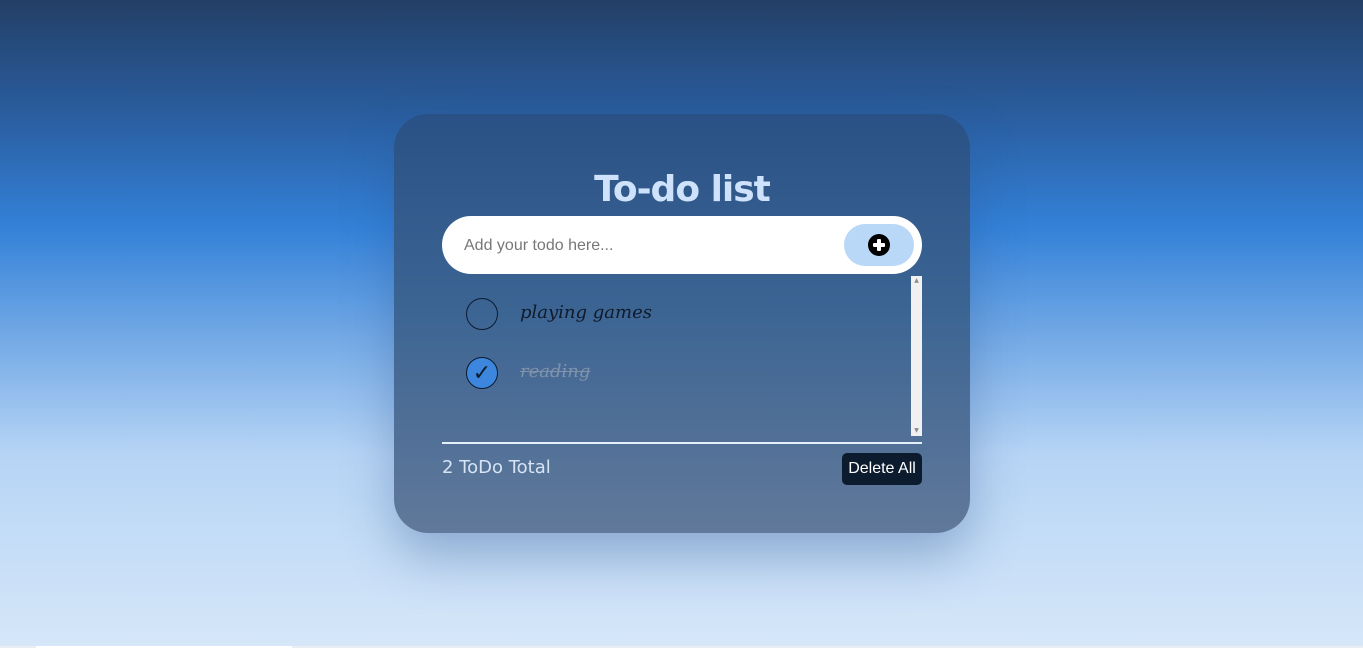  Describe the element at coordinates (676, 375) in the screenshot. I see `list-item: ✓ reading` at that location.